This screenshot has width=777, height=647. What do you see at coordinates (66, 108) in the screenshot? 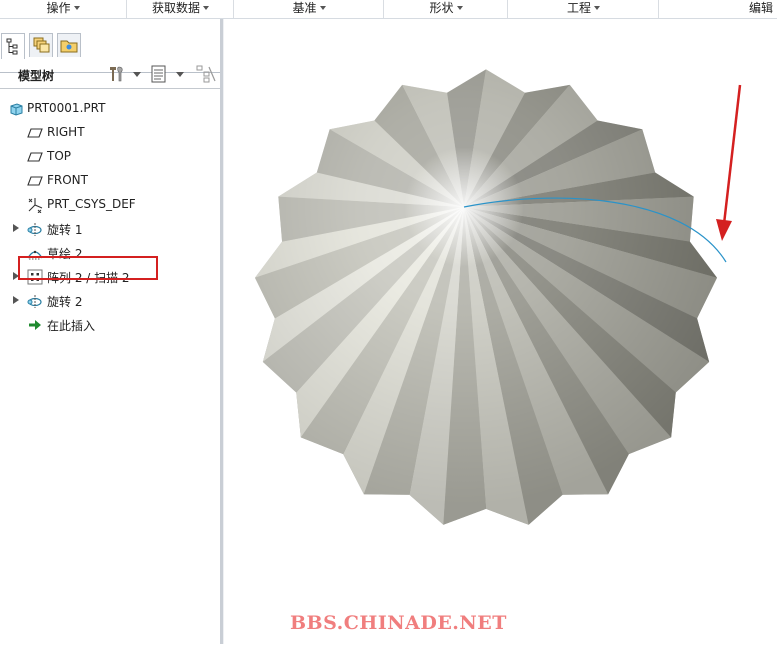
I see `tree-item-label: PRT0001.PRT` at bounding box center [66, 108].